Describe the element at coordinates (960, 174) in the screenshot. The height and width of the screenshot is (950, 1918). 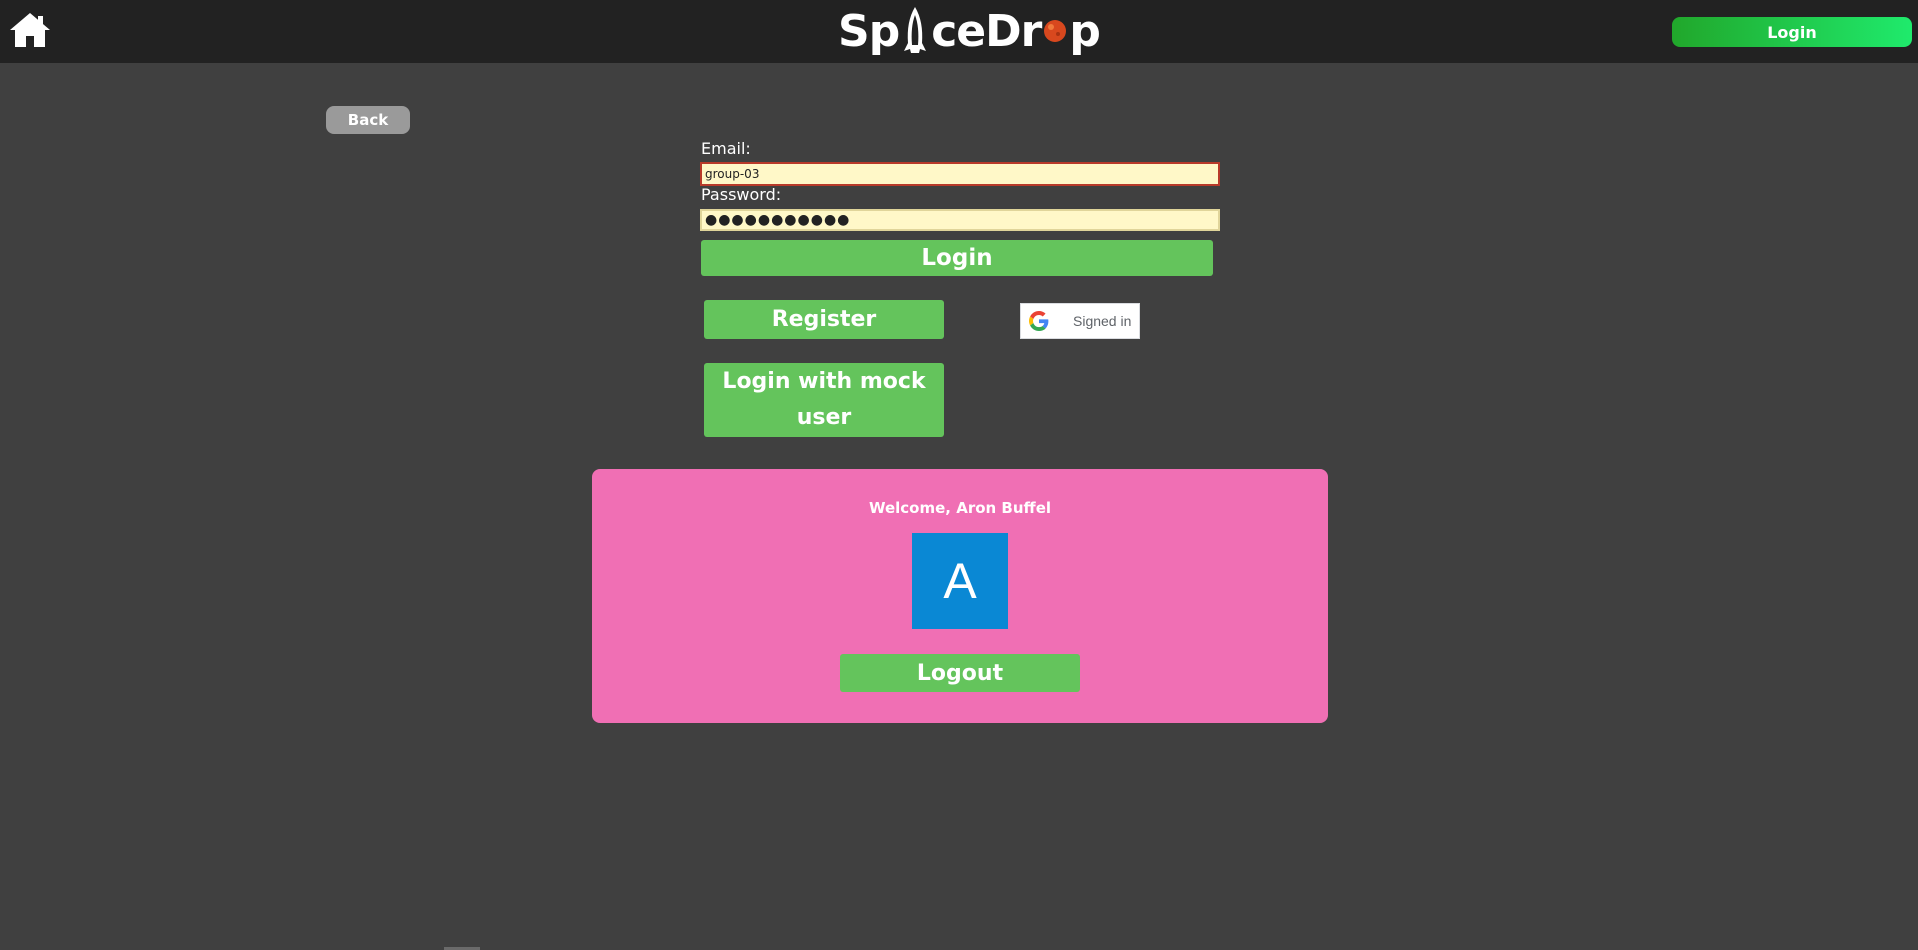
I see `email-field` at that location.